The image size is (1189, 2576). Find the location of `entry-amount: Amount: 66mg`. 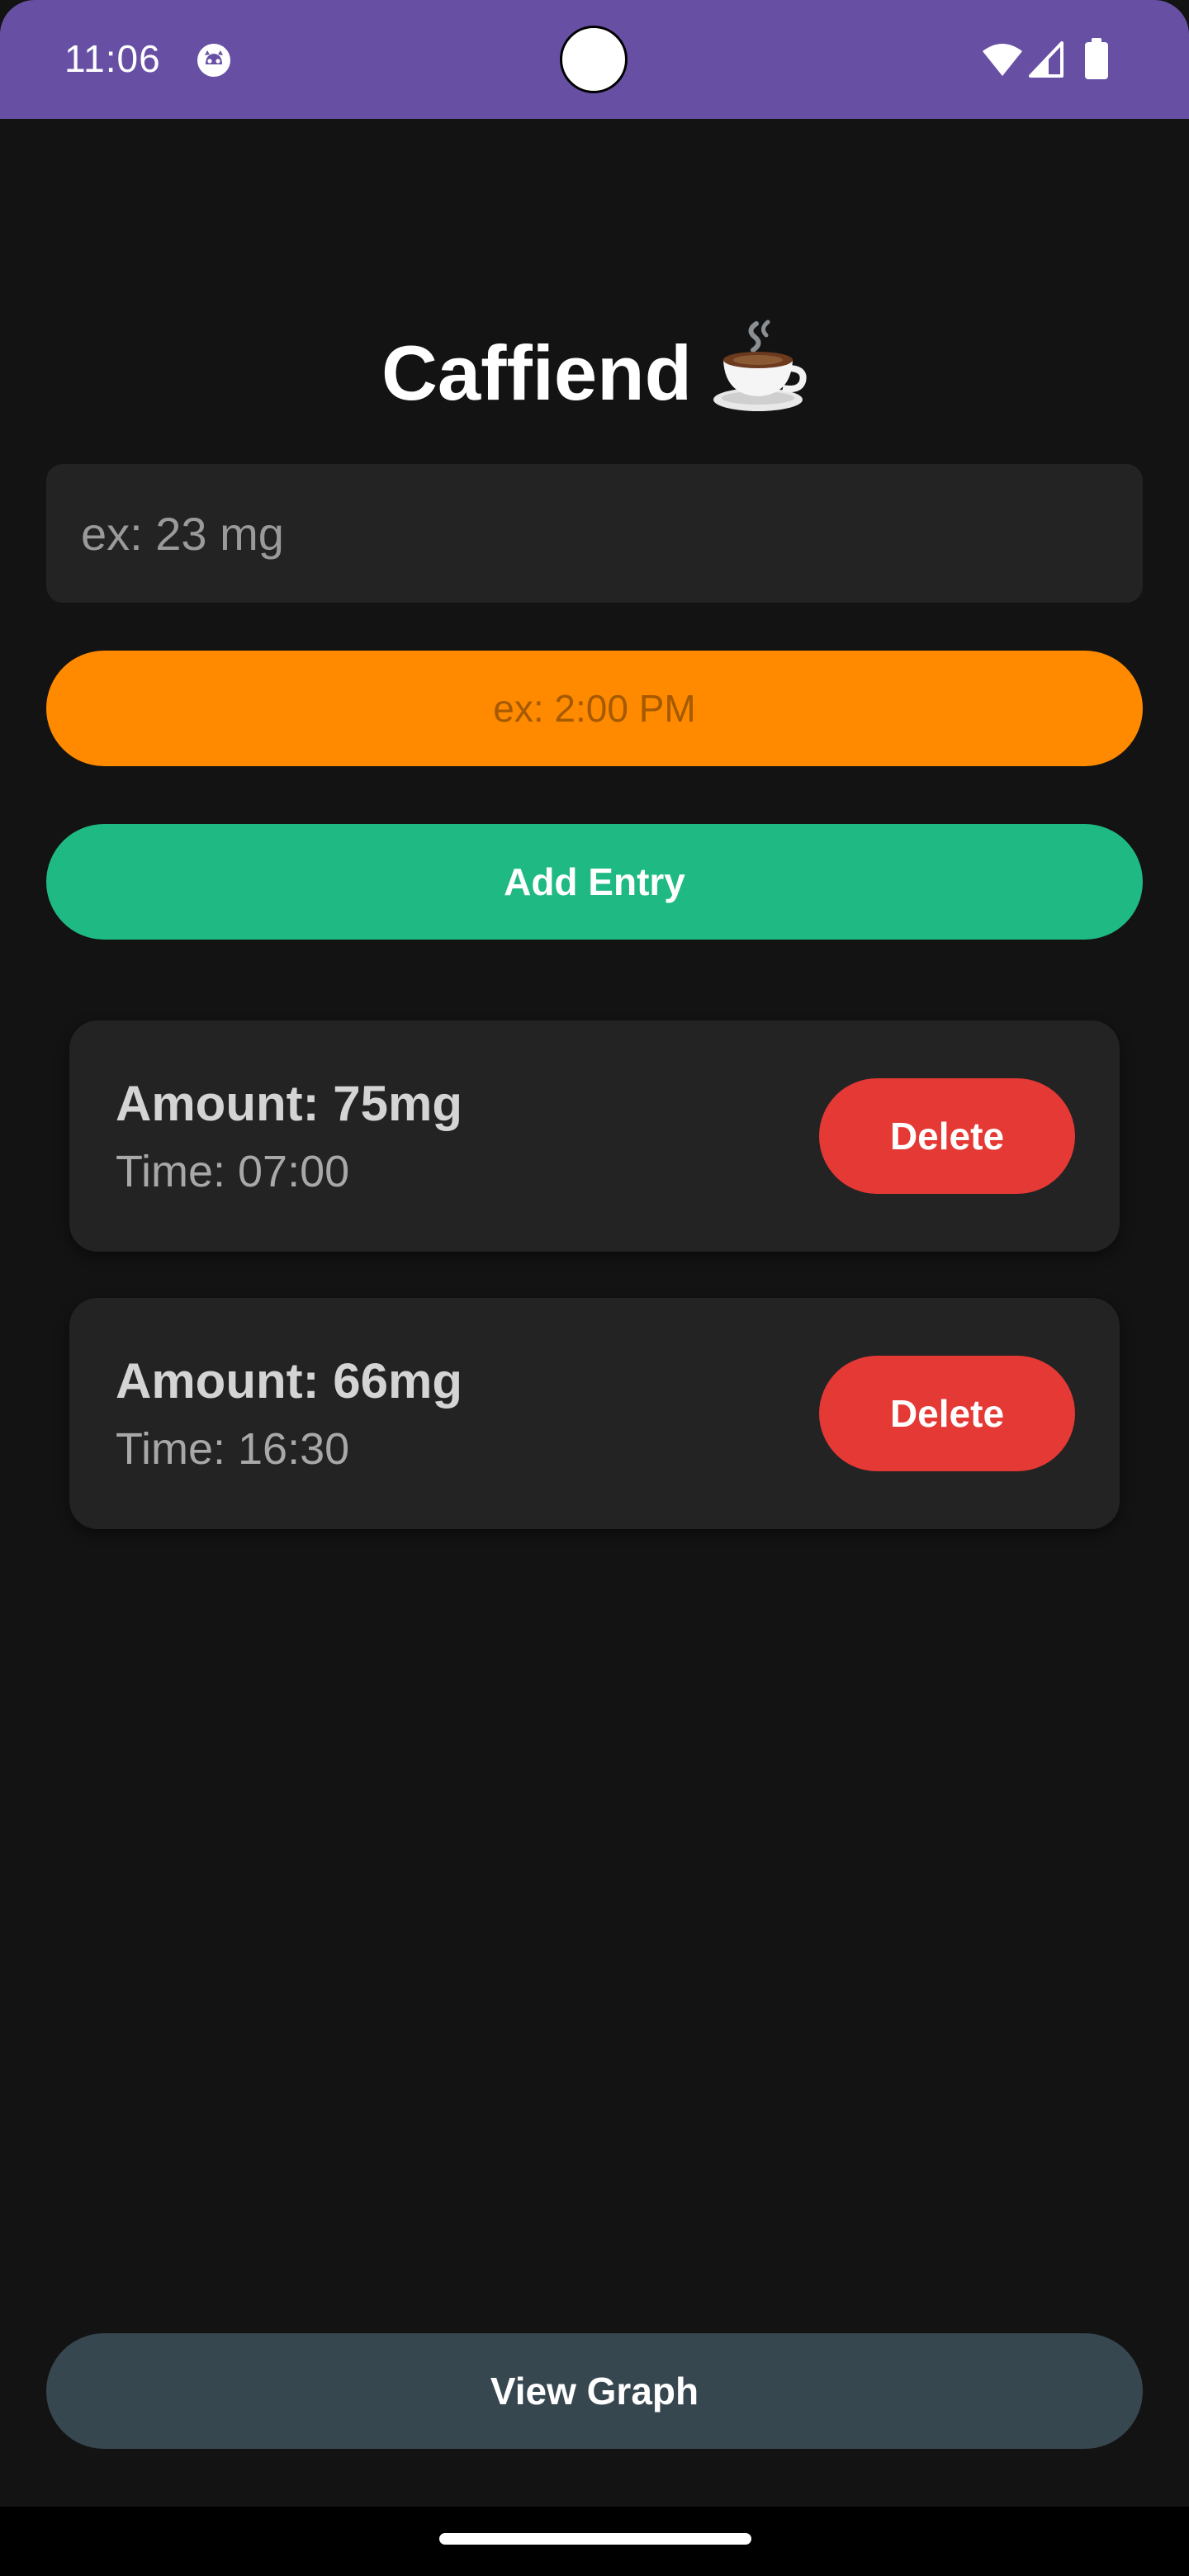

entry-amount: Amount: 66mg is located at coordinates (289, 1381).